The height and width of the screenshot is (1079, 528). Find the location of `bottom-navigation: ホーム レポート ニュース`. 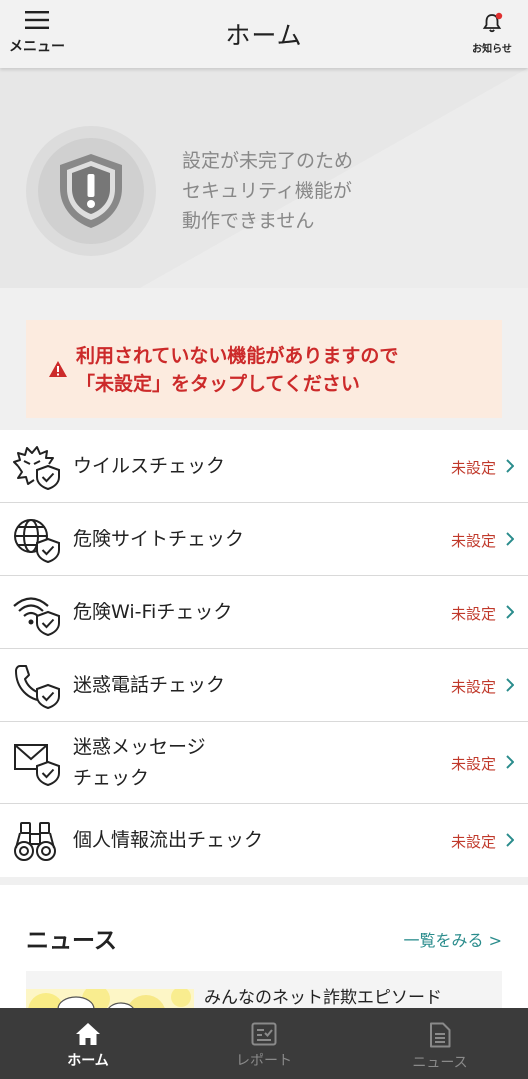

bottom-navigation: ホーム レポート ニュース is located at coordinates (264, 1043).